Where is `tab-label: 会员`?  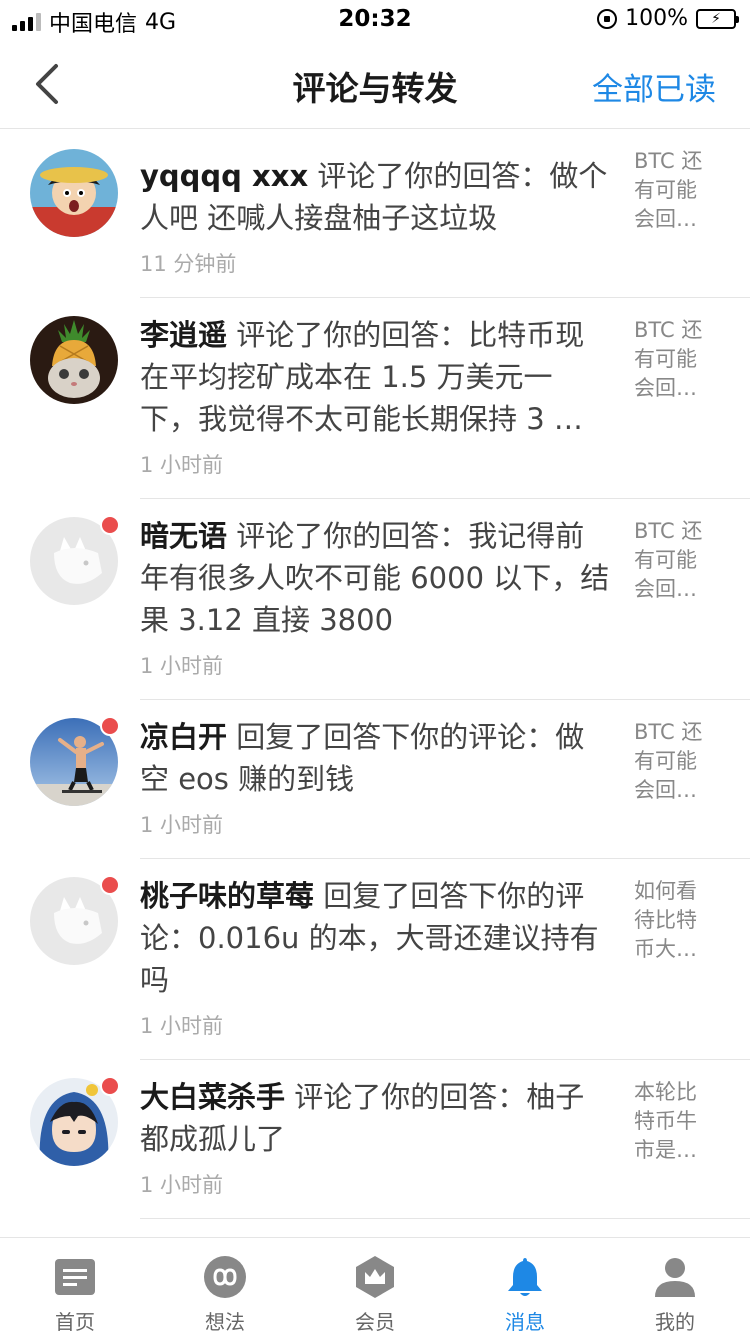
tab-label: 会员 is located at coordinates (375, 1322).